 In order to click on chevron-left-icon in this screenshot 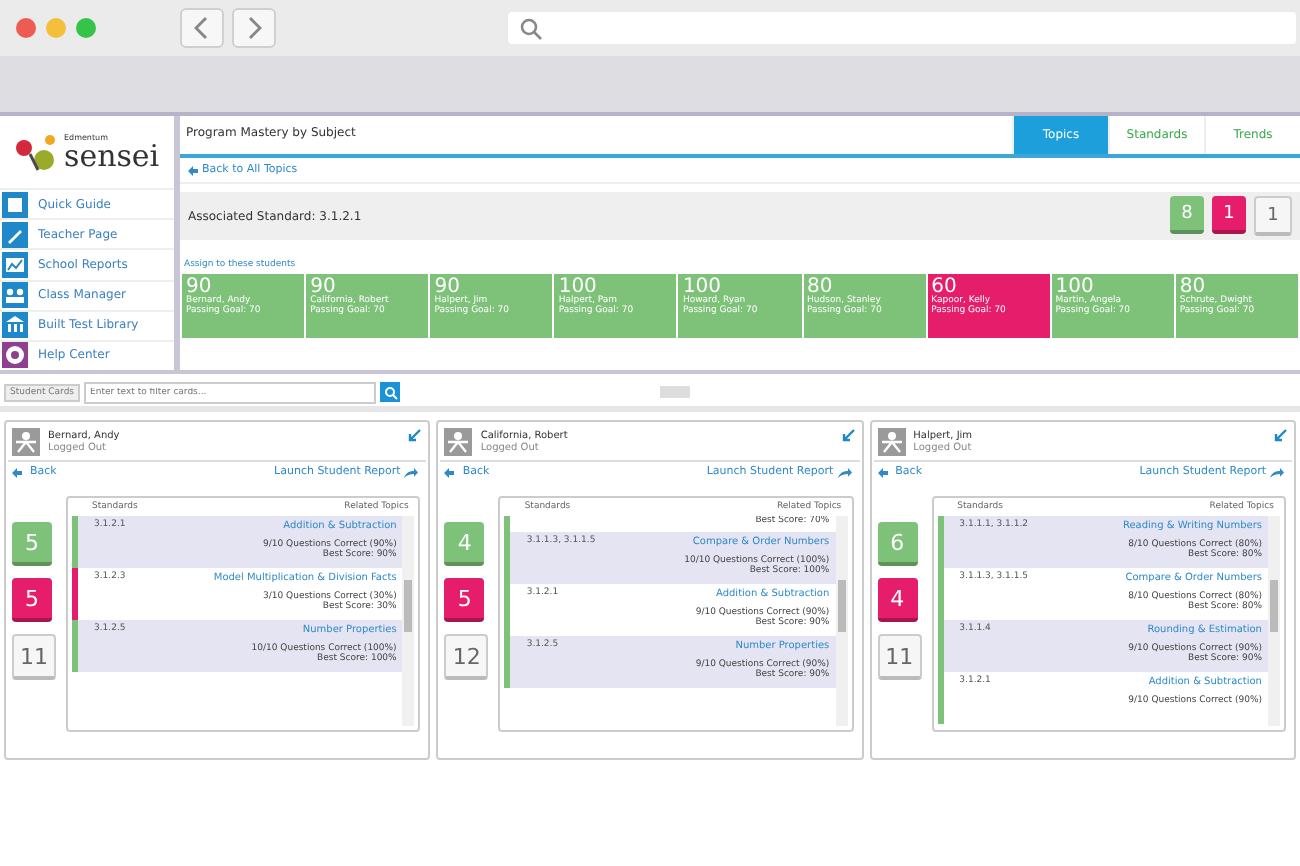, I will do `click(202, 28)`.